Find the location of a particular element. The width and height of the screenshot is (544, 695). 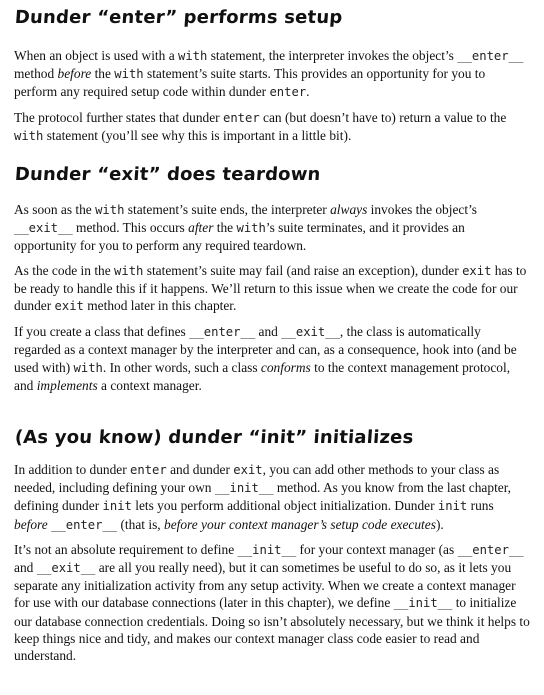

emphasis-text: conforms is located at coordinates (285, 367).